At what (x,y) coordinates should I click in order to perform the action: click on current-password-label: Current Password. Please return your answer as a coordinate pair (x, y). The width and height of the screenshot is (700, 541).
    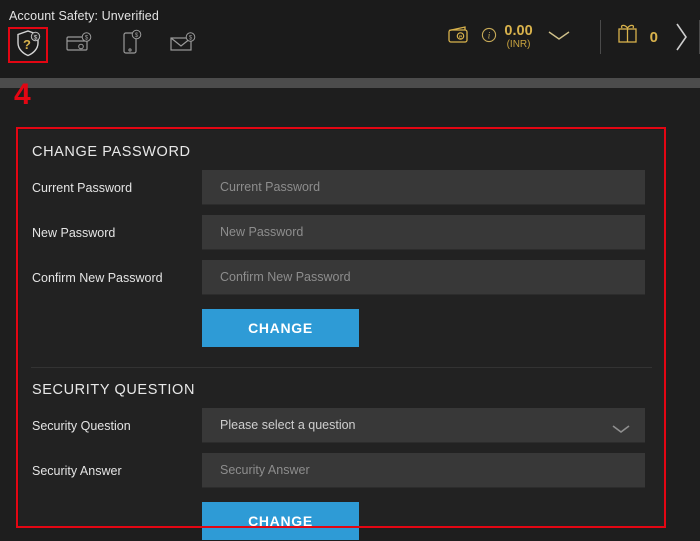
    Looking at the image, I should click on (82, 187).